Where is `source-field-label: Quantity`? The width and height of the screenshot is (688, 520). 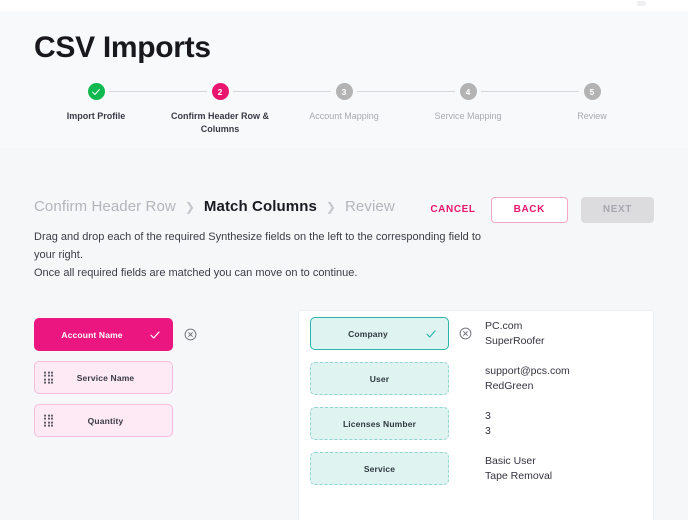
source-field-label: Quantity is located at coordinates (105, 420).